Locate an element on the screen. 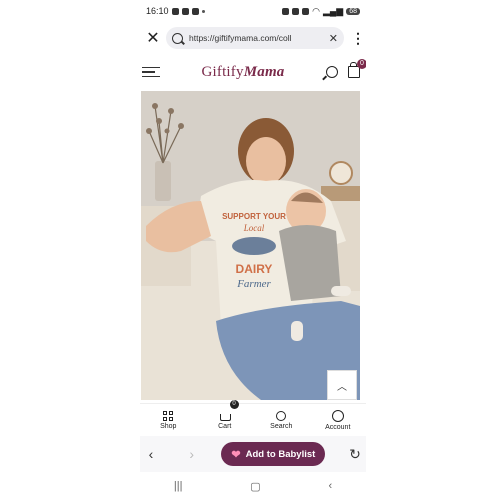  cart-badge: 0 is located at coordinates (234, 404).